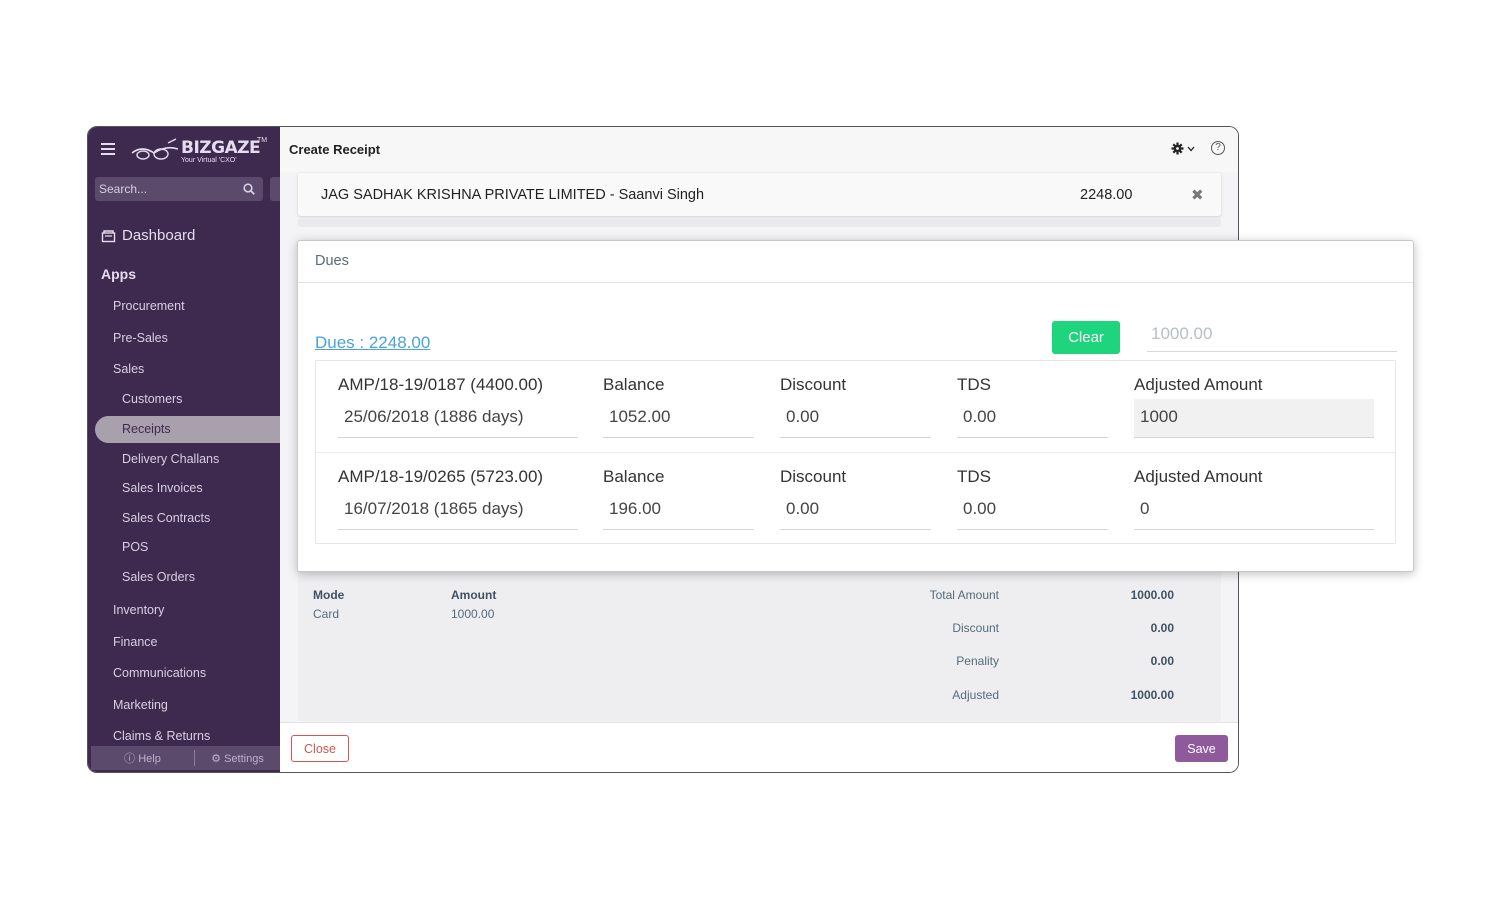 The width and height of the screenshot is (1500, 900). Describe the element at coordinates (159, 673) in the screenshot. I see `nav-communications: Communications` at that location.